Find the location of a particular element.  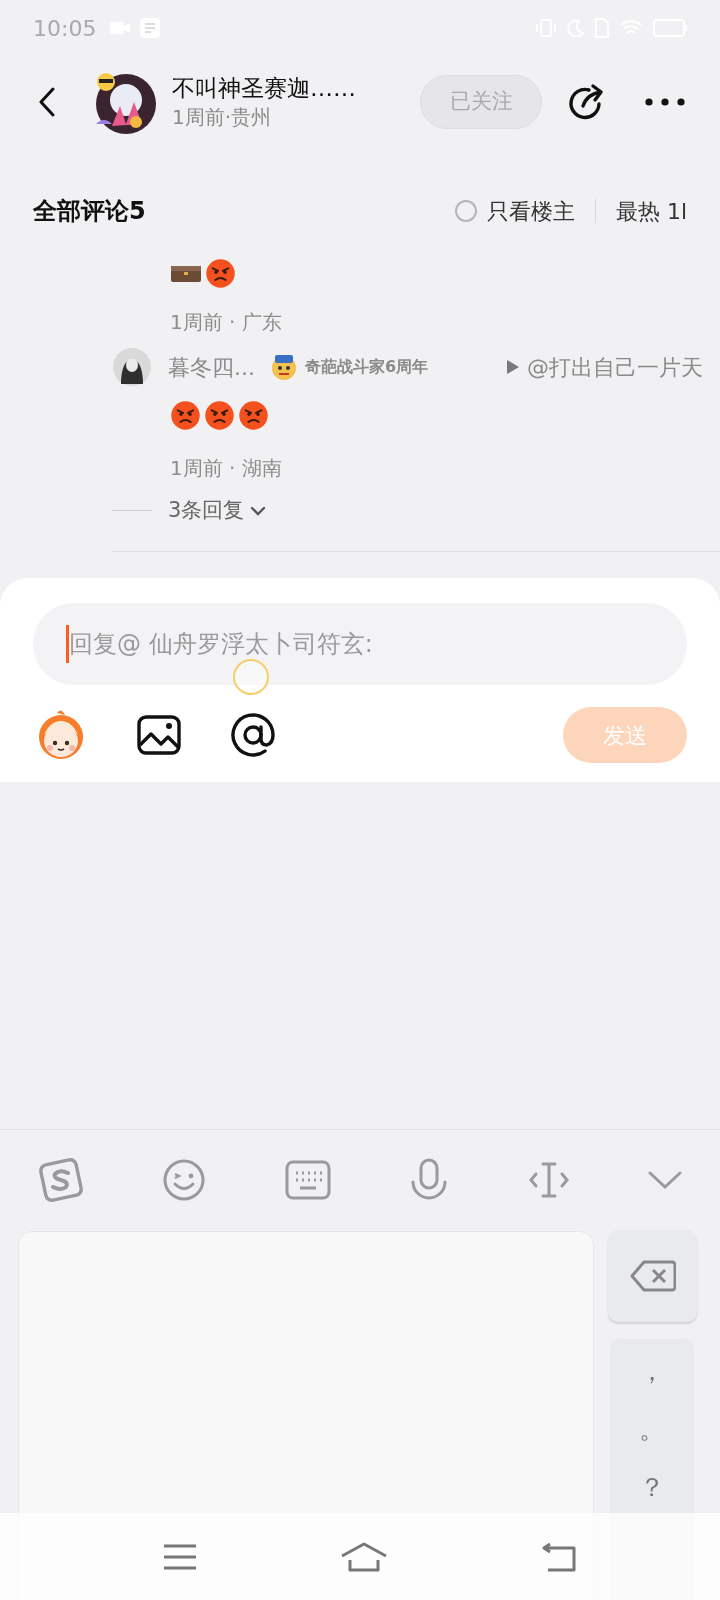

comment-meta: 1周前 · 广东 is located at coordinates (226, 322).